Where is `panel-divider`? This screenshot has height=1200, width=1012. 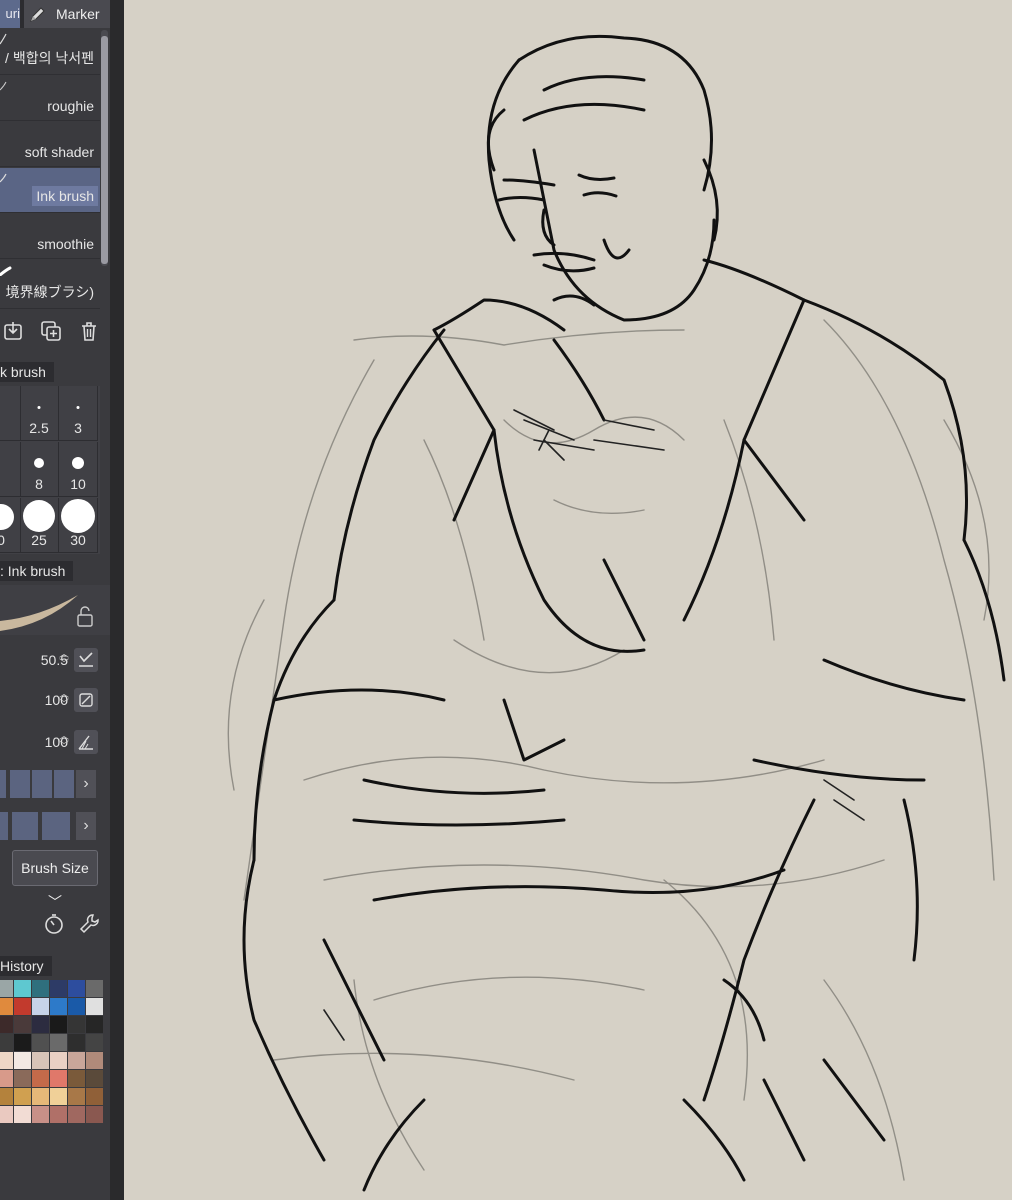
panel-divider is located at coordinates (117, 600).